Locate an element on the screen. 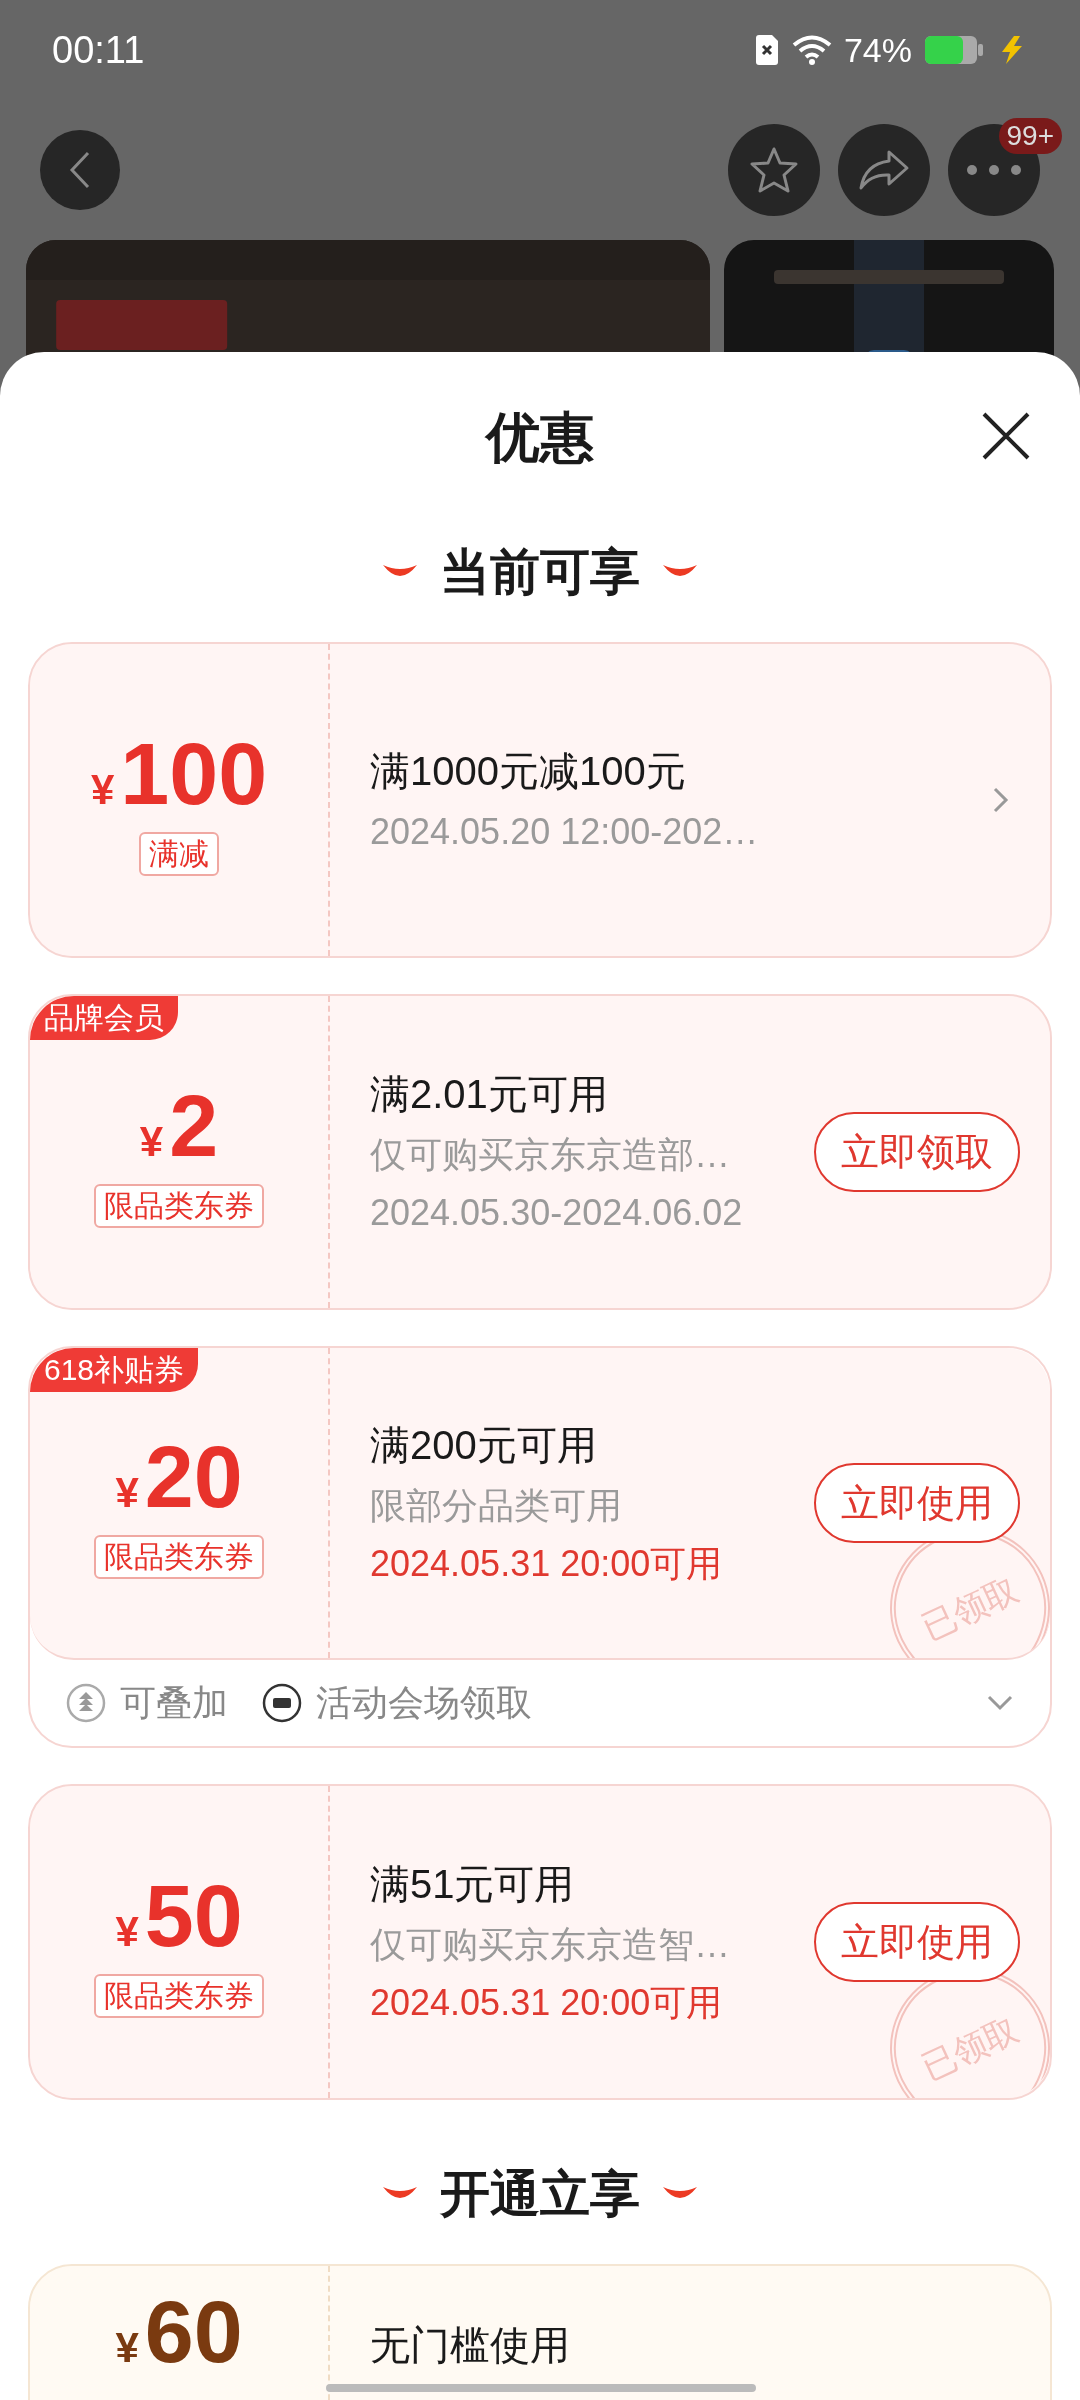 This screenshot has width=1080, height=2400. coupon-card: 品牌会员 ¥2 限品类东券 满2.01元可用 仅可购买京东京造部… 2024.05.30-2024.06.02 立即领取 is located at coordinates (540, 1152).